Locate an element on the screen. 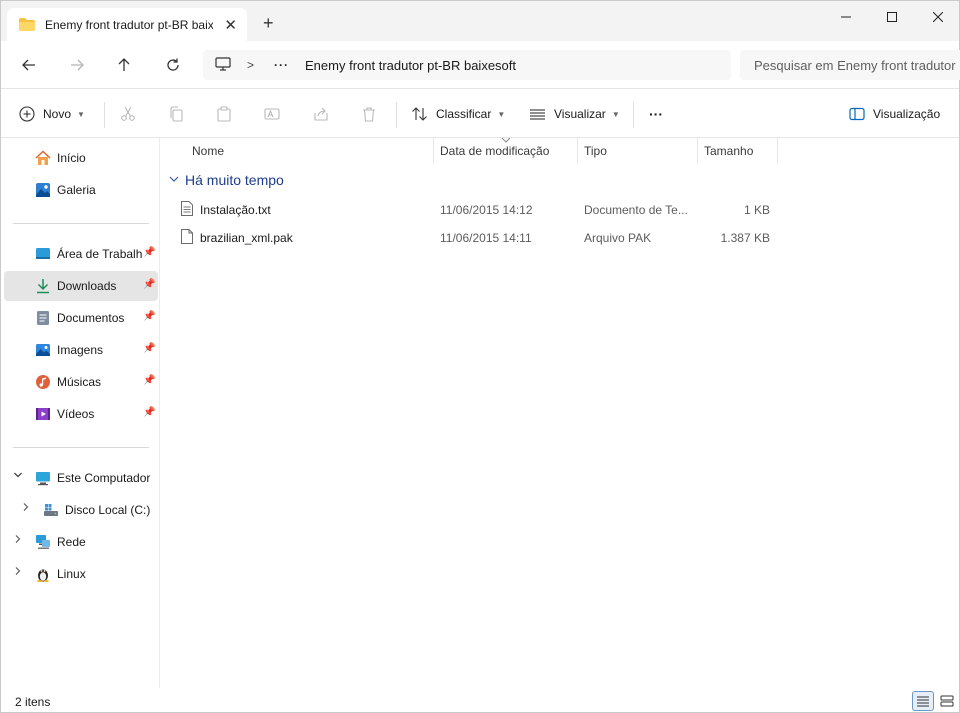 The width and height of the screenshot is (960, 713). new-button: Novo ▼ is located at coordinates (52, 114).